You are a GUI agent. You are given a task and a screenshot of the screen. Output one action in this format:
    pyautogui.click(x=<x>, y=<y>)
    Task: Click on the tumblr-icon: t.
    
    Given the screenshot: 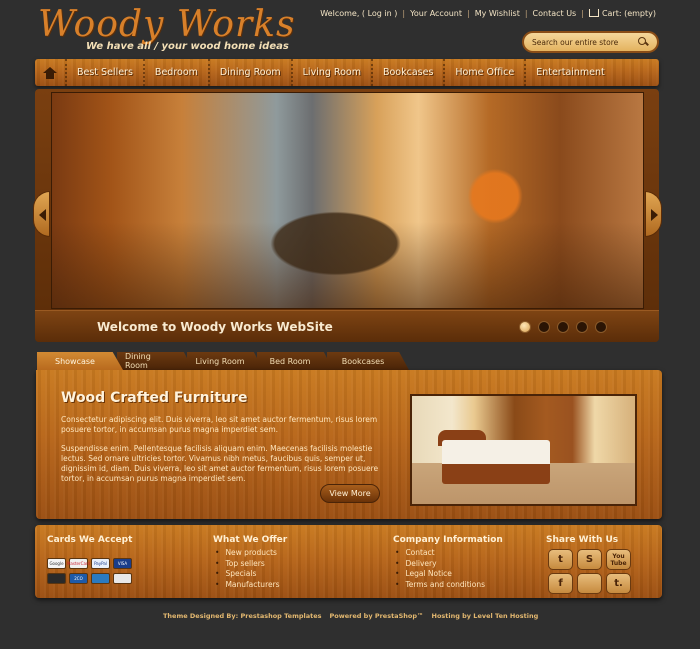 What is the action you would take?
    pyautogui.click(x=618, y=583)
    